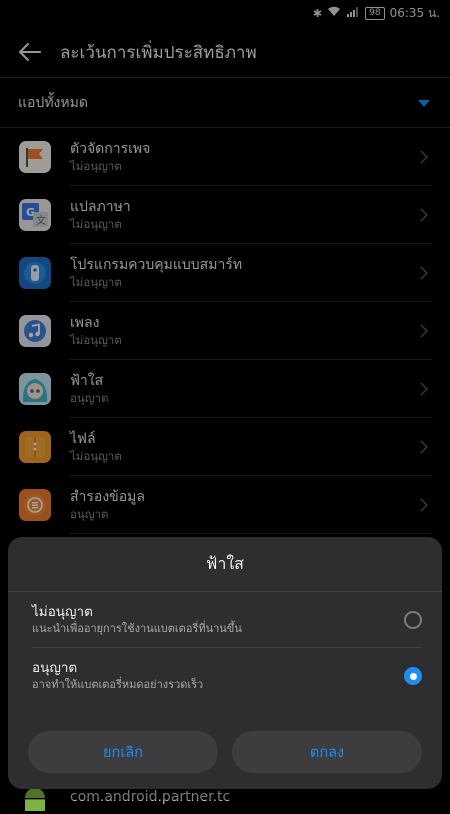 This screenshot has height=814, width=450. Describe the element at coordinates (413, 676) in the screenshot. I see `radio-button-selected` at that location.